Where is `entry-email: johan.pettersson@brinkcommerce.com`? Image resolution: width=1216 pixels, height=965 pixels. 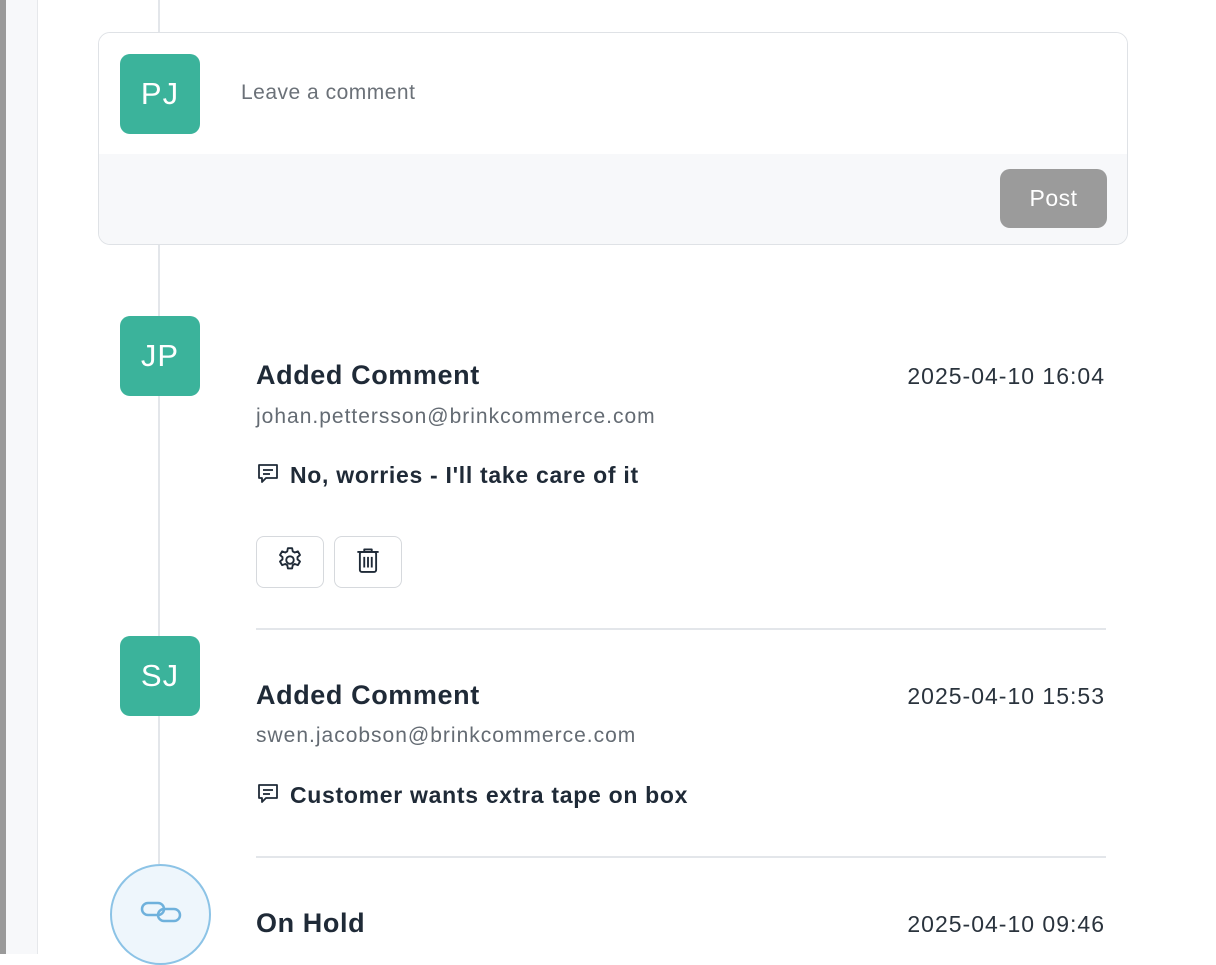 entry-email: johan.pettersson@brinkcommerce.com is located at coordinates (456, 416).